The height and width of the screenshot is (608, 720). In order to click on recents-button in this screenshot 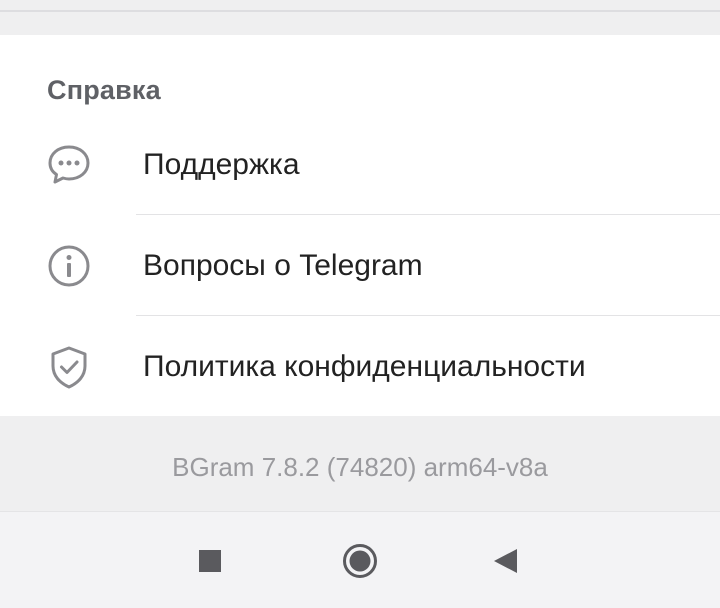, I will do `click(210, 561)`.